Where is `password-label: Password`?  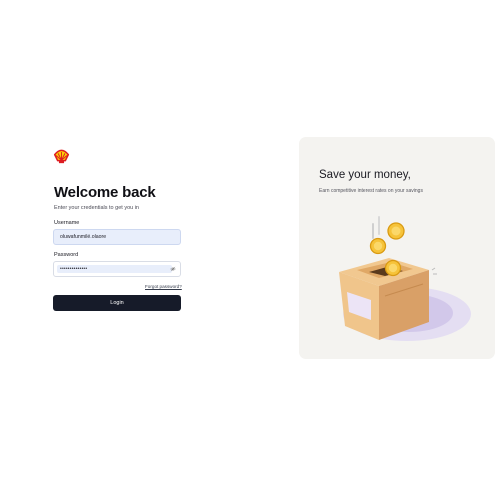 password-label: Password is located at coordinates (66, 255).